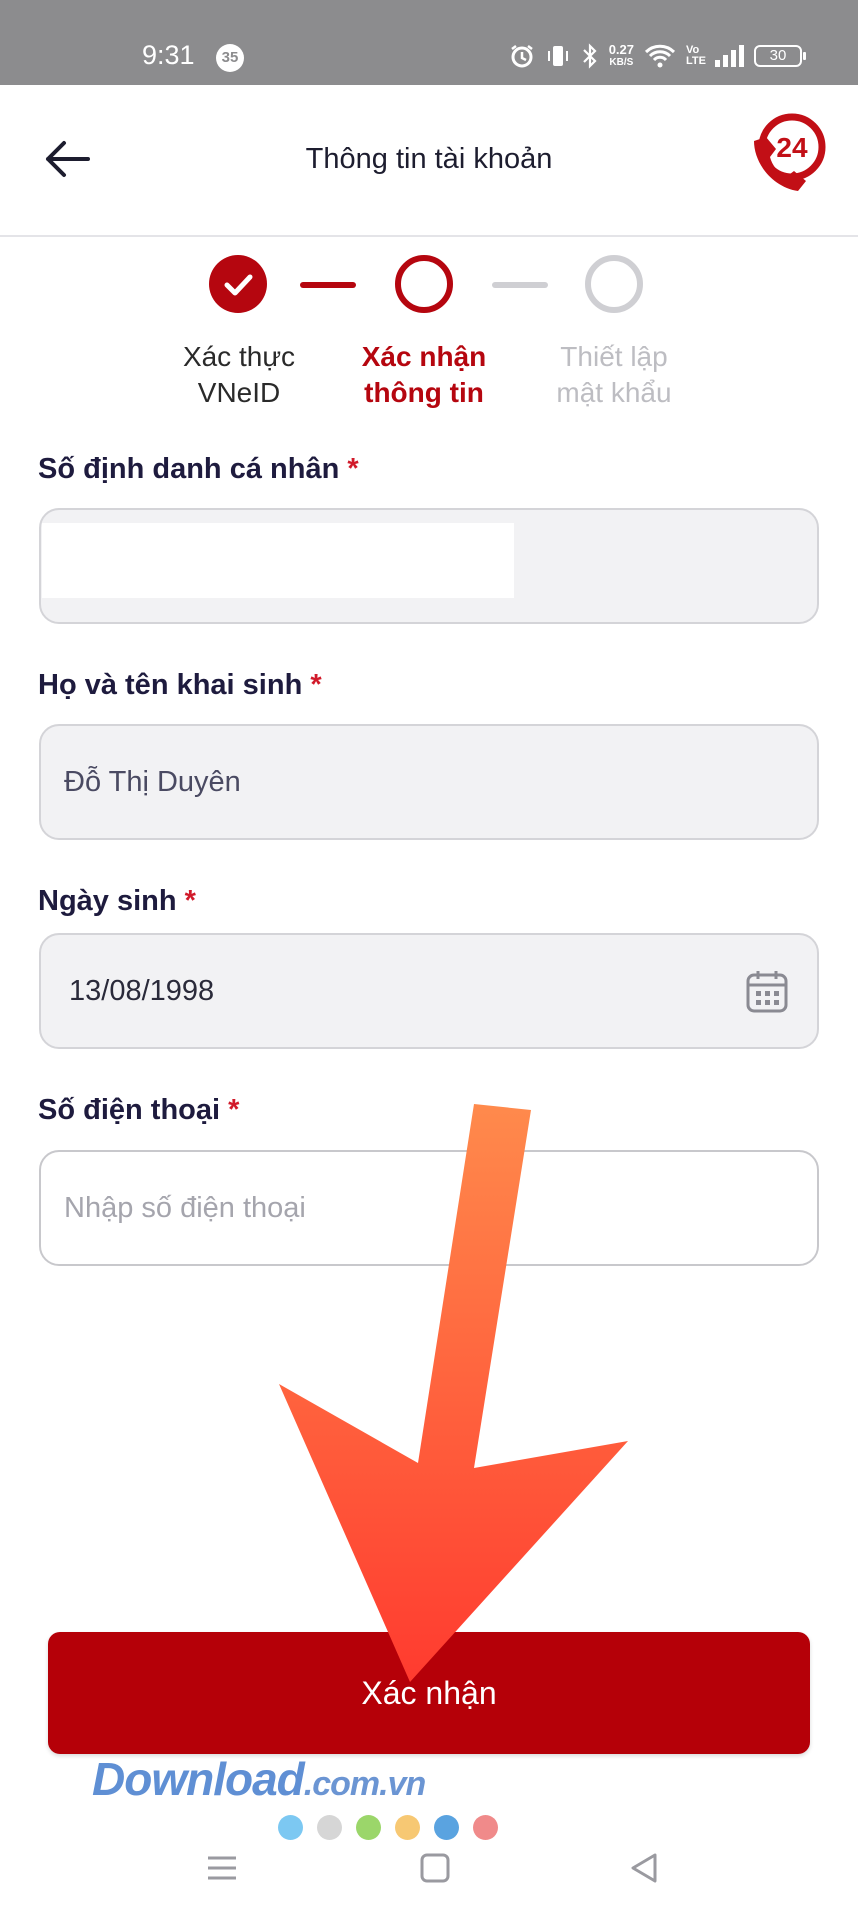 The height and width of the screenshot is (1908, 858). Describe the element at coordinates (557, 56) in the screenshot. I see `vibrate-icon` at that location.